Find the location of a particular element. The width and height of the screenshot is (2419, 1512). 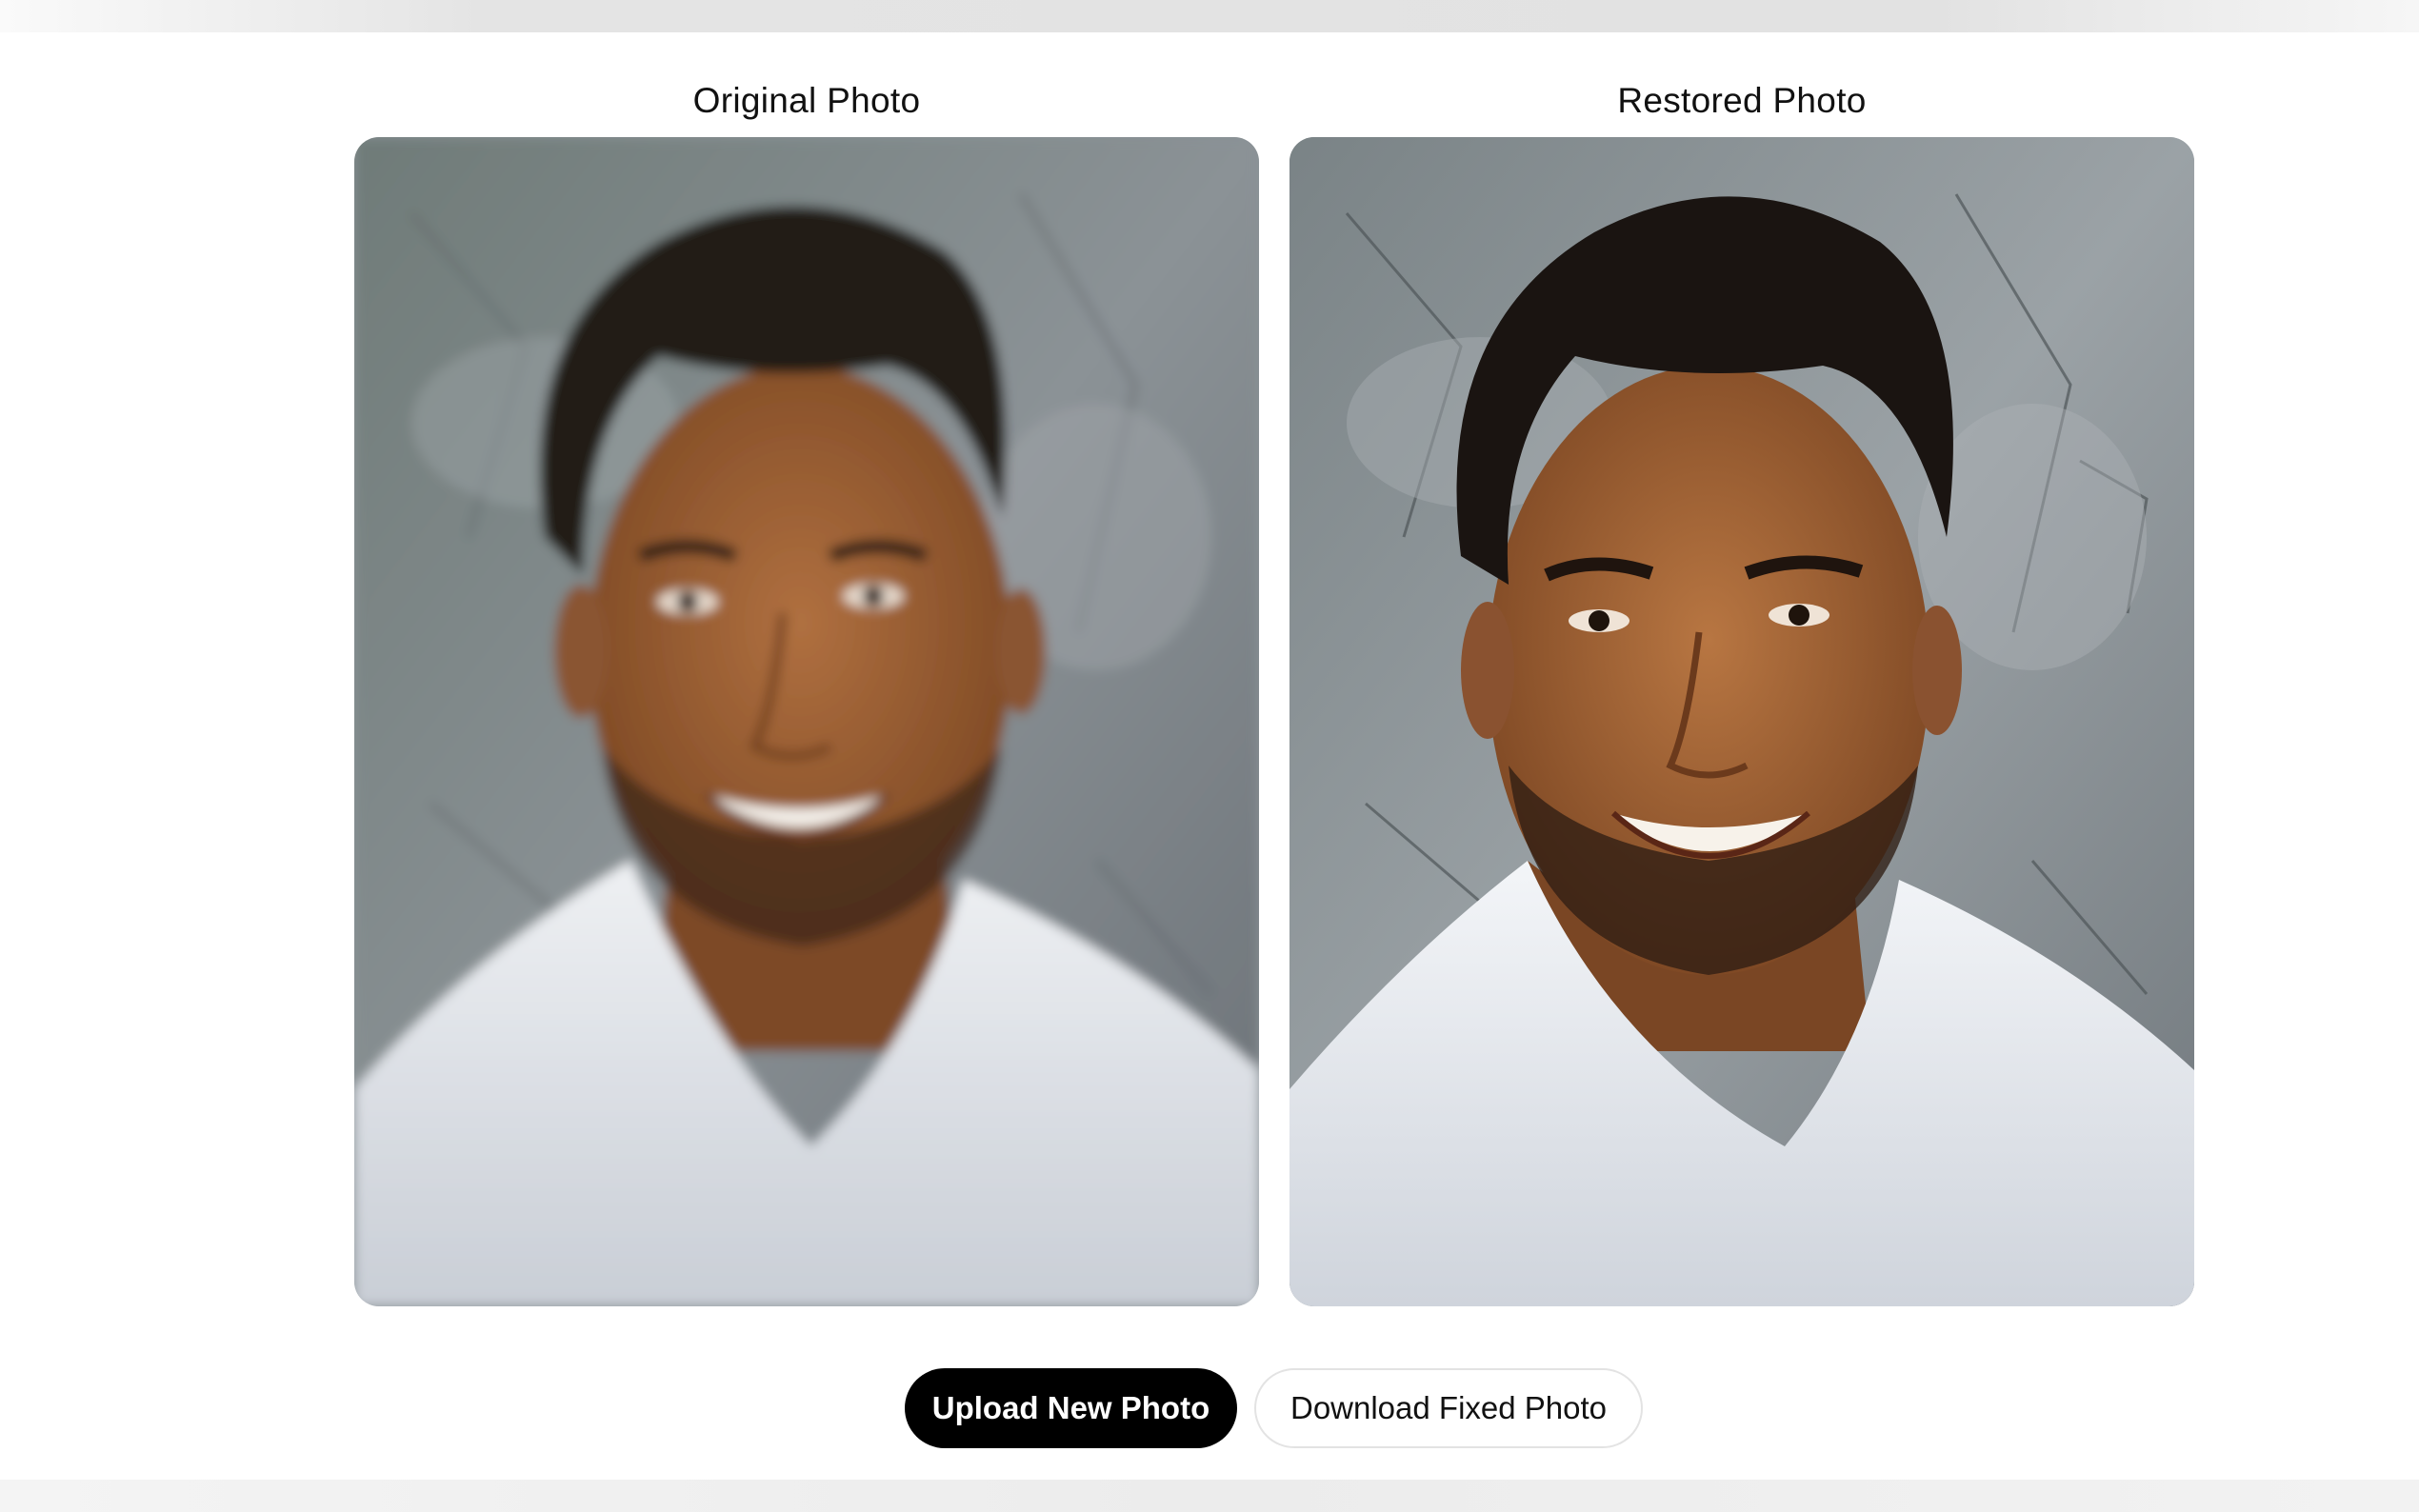

top-edge-shadow is located at coordinates (1209, 16).